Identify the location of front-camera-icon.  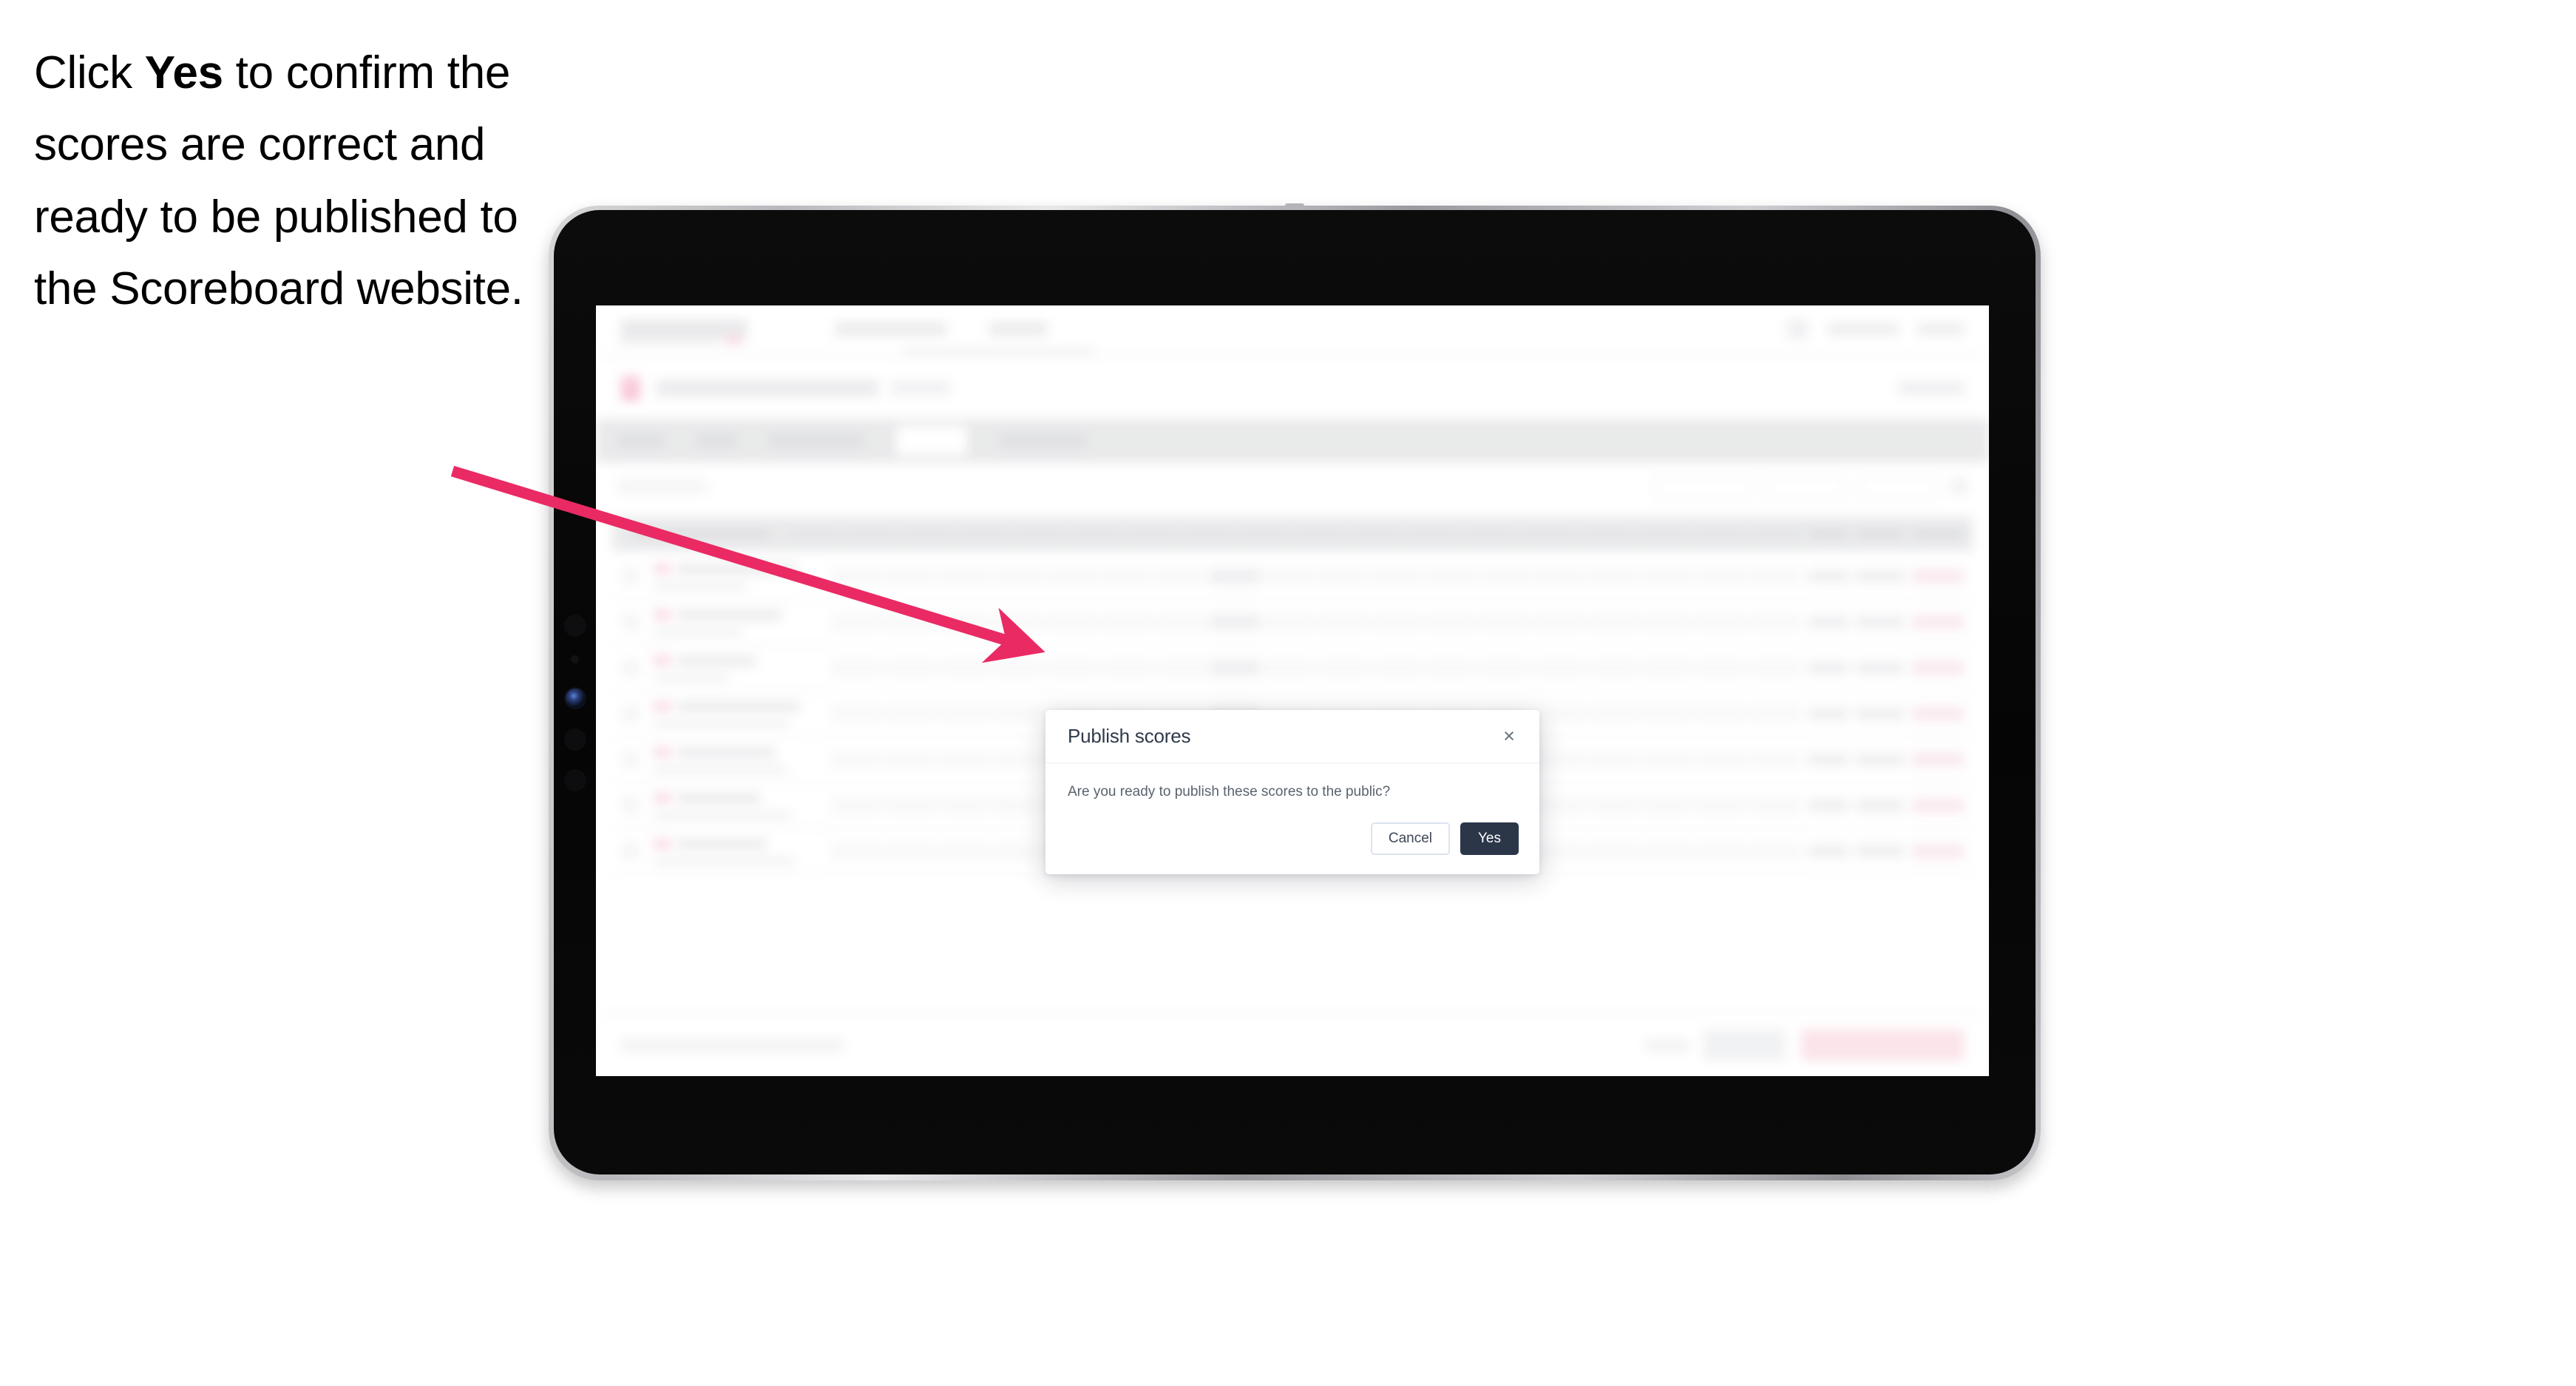
(575, 698).